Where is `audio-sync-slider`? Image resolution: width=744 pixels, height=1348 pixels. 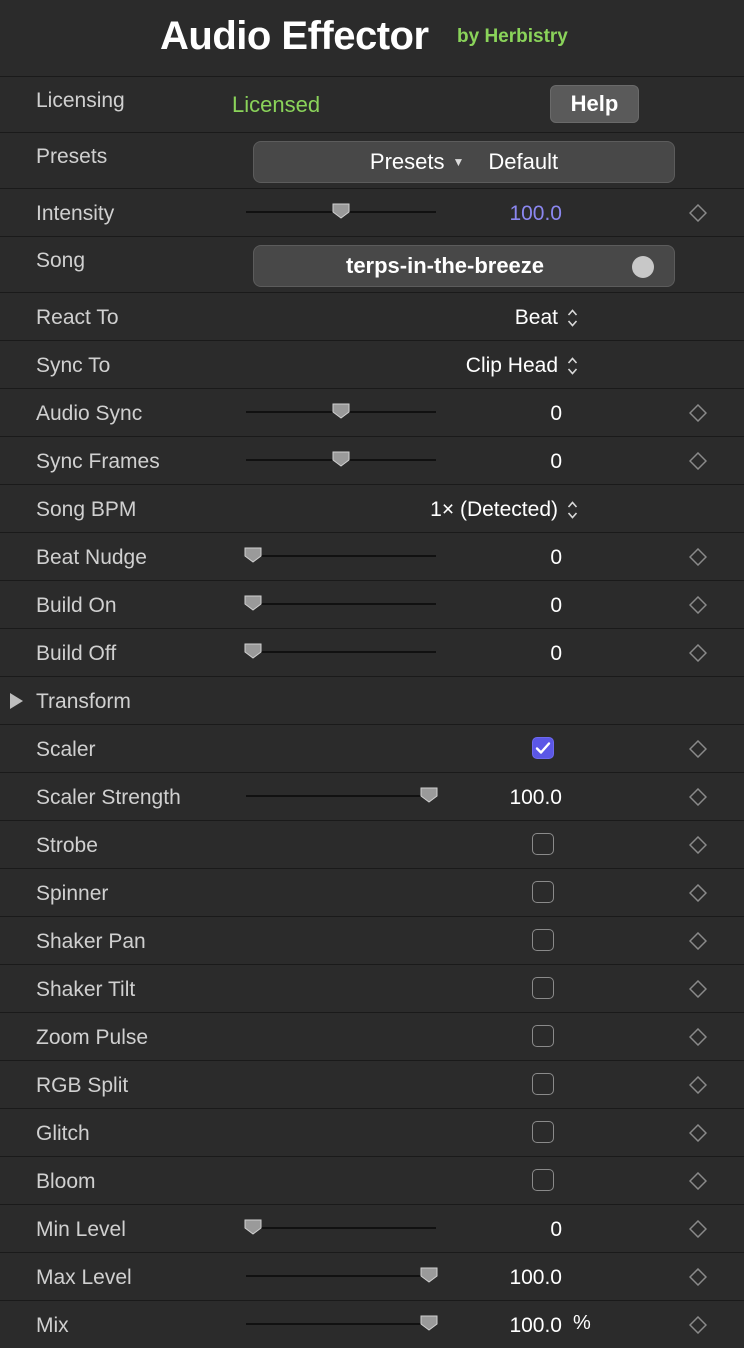
audio-sync-slider is located at coordinates (341, 411).